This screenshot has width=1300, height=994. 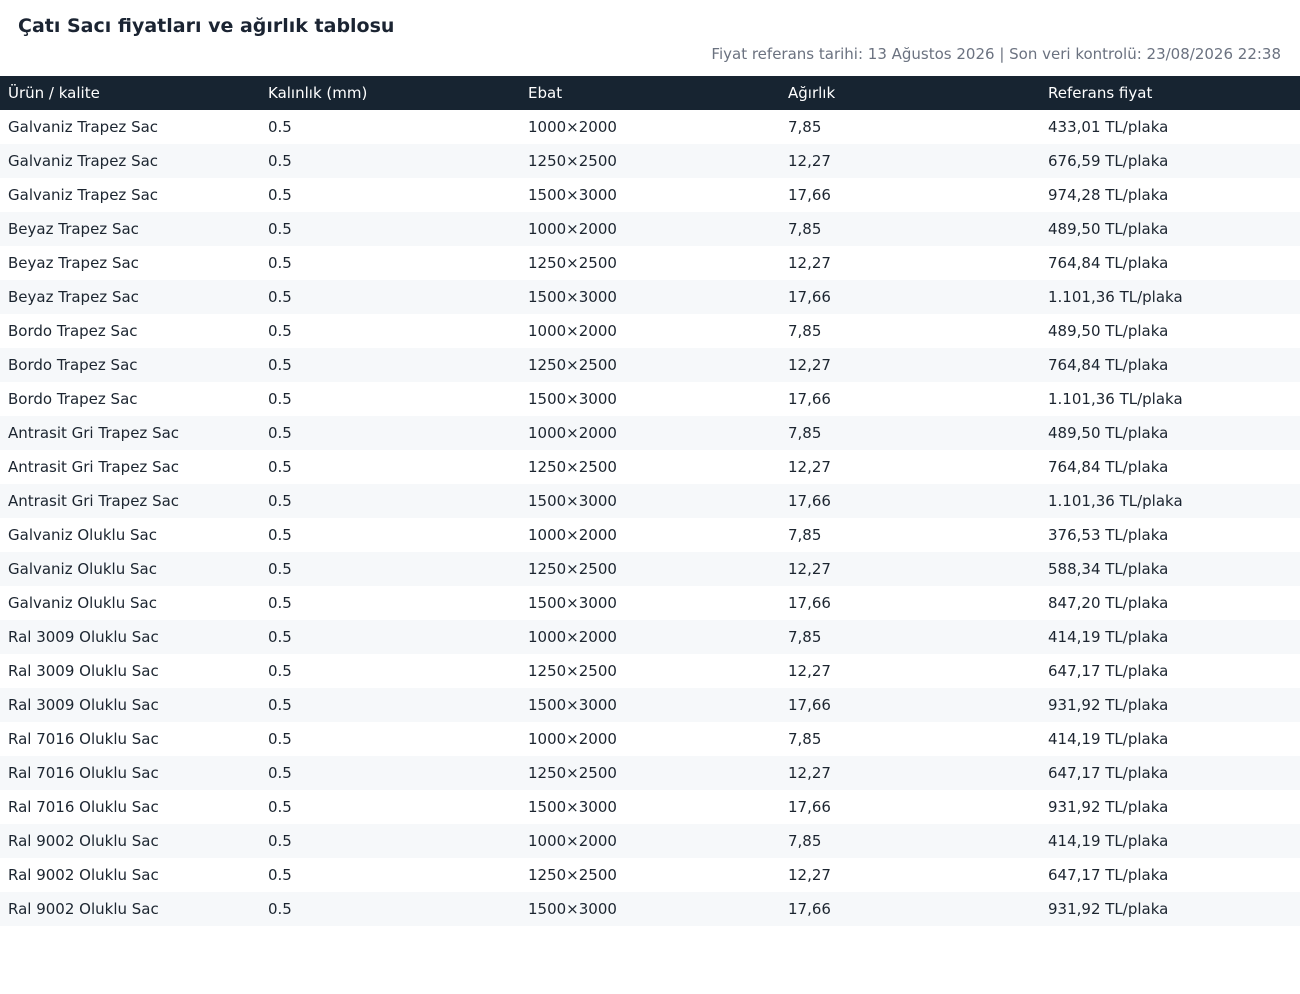 I want to click on column-header-product: Ürün / kalite, so click(x=54, y=93).